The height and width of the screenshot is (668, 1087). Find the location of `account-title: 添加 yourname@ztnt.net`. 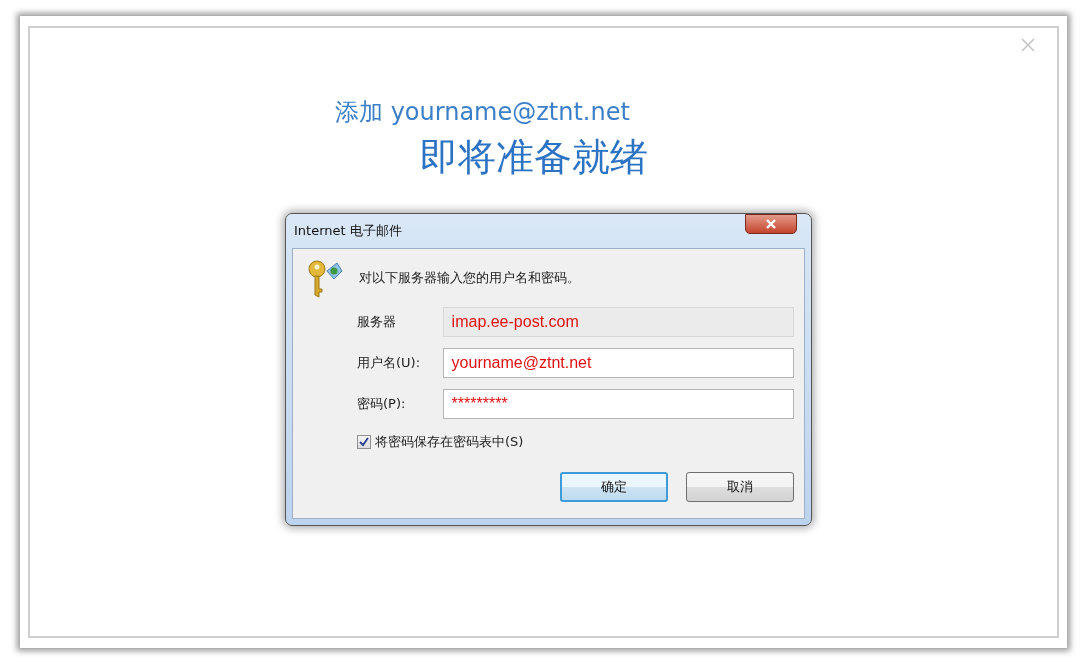

account-title: 添加 yourname@ztnt.net is located at coordinates (482, 112).